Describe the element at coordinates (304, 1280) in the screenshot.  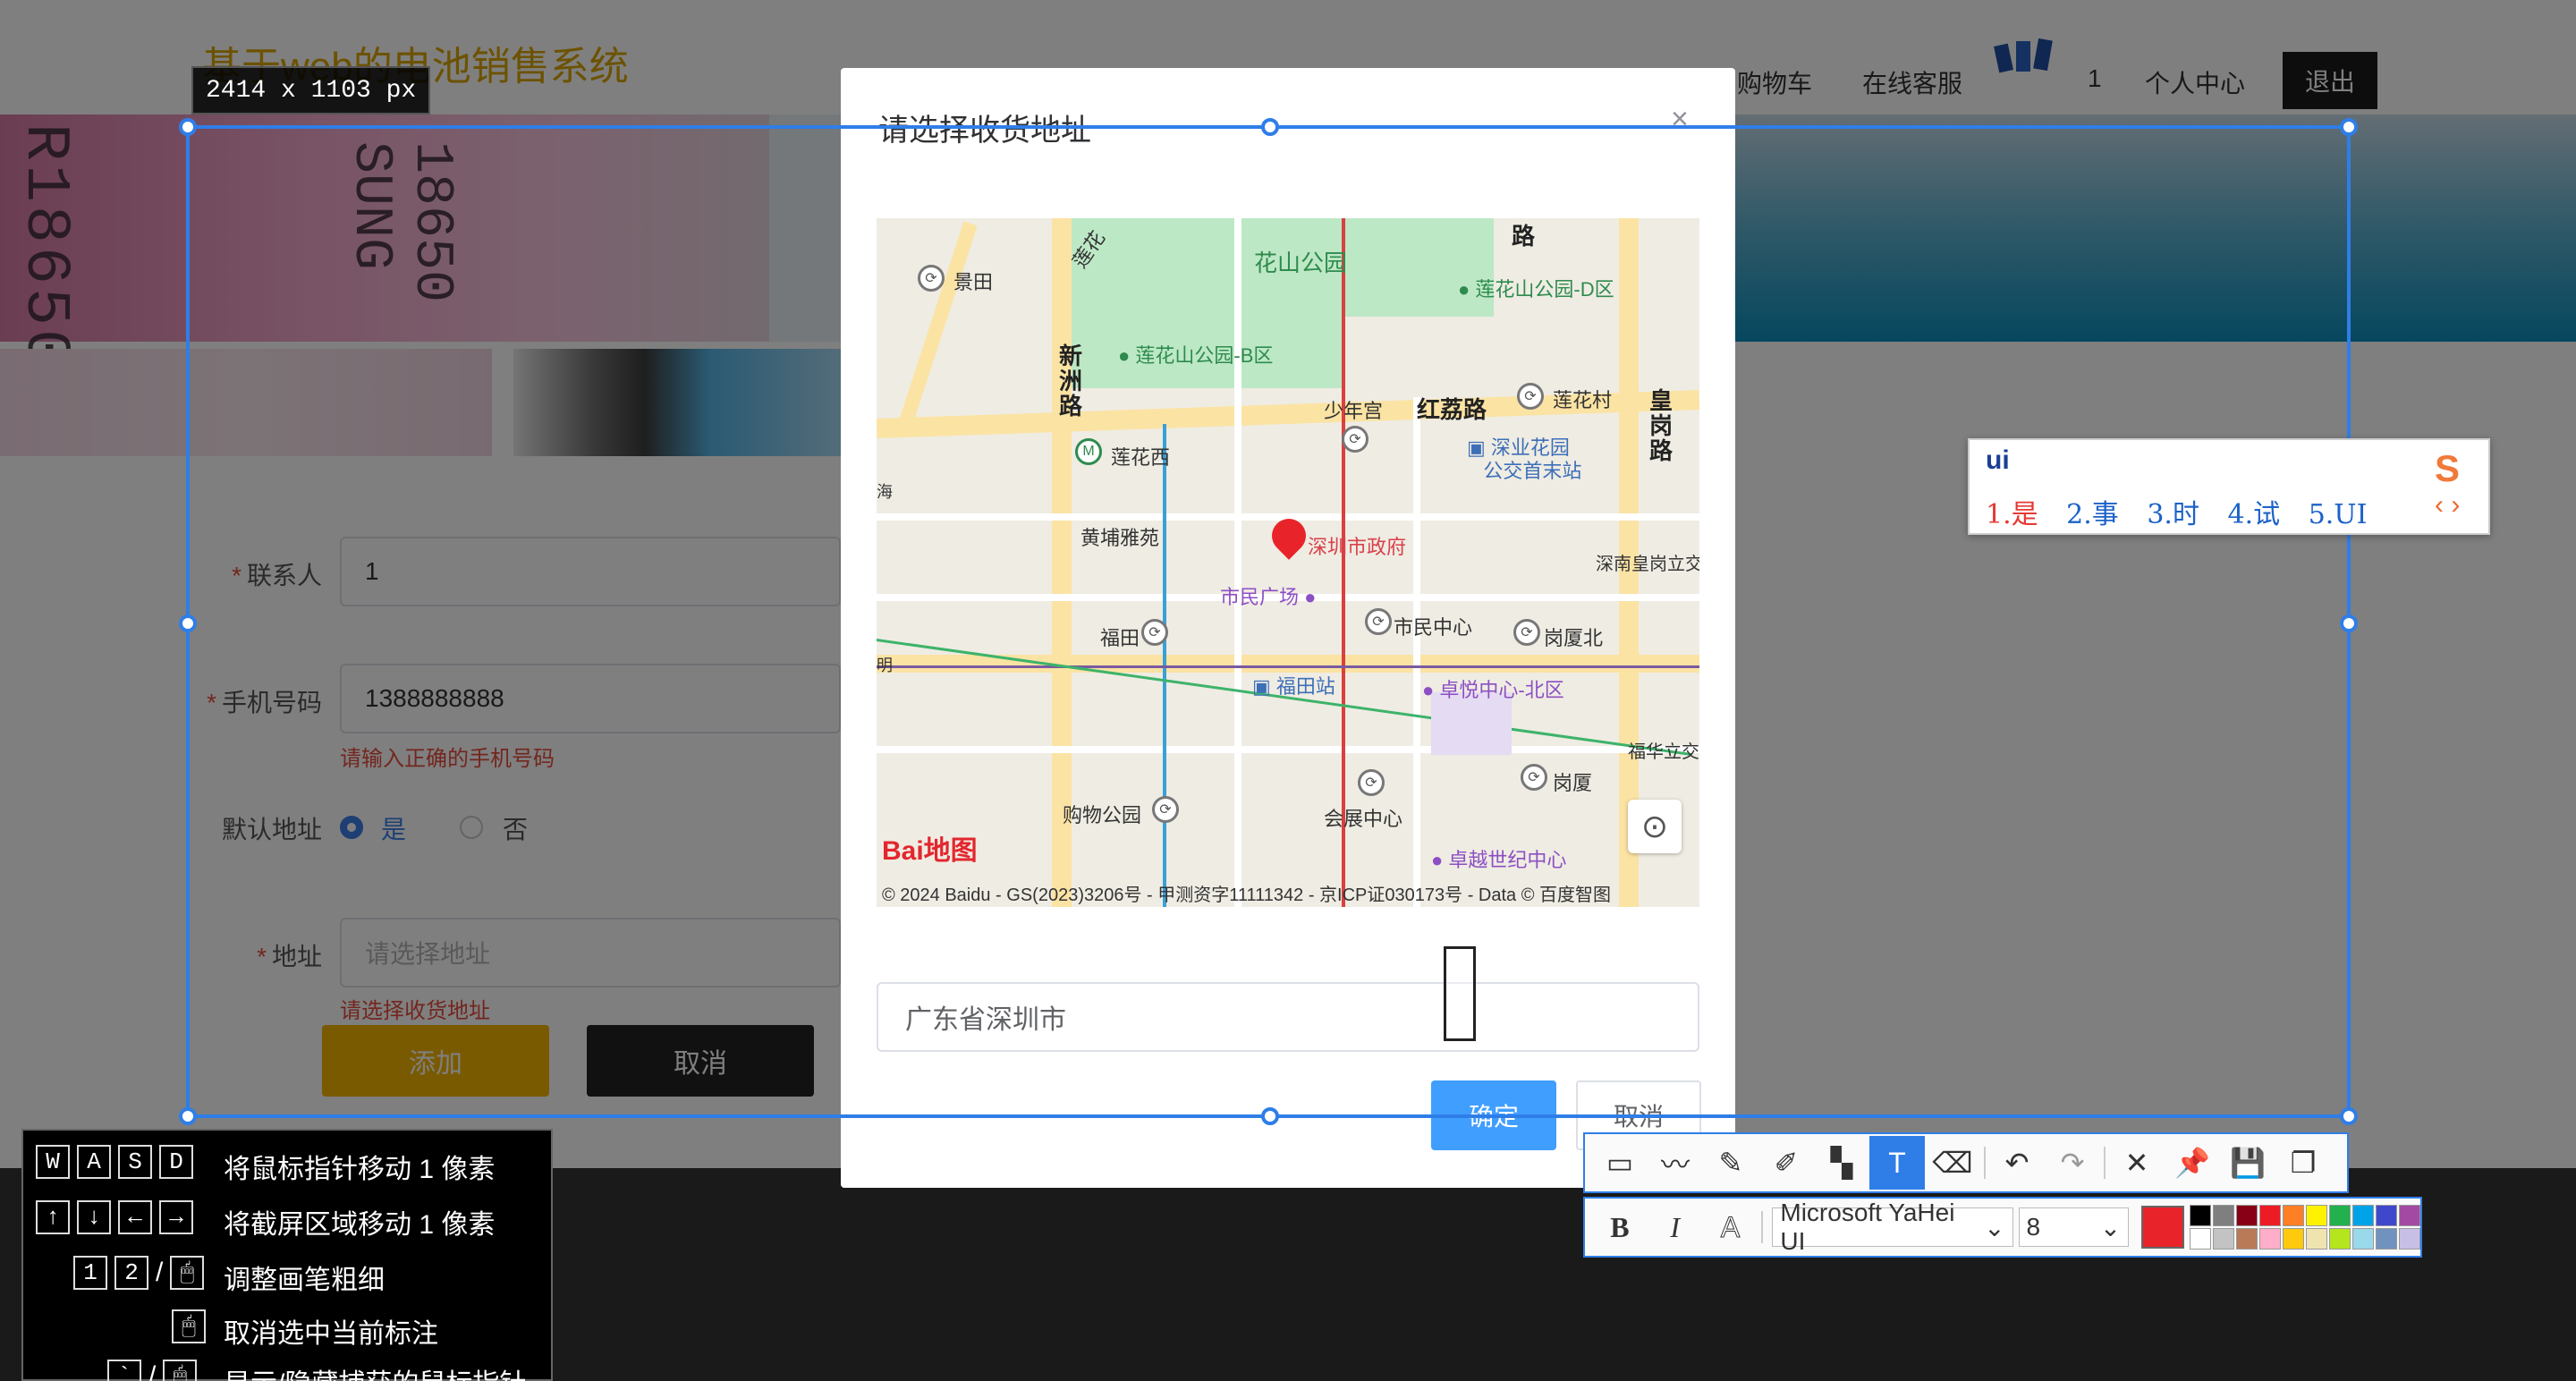
I see `help-text: 调整画笔粗细` at that location.